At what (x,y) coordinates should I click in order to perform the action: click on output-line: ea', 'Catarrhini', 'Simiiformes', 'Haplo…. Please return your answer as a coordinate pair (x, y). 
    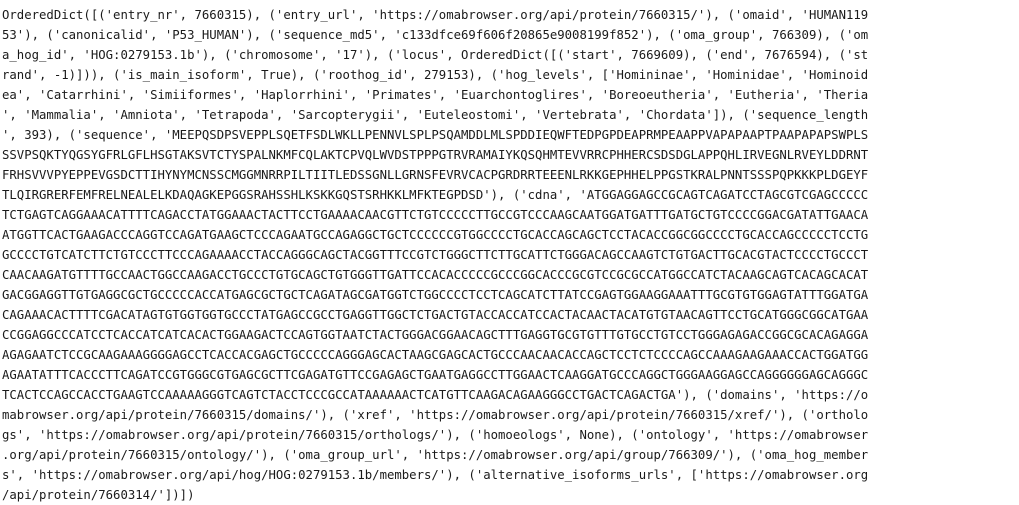
    Looking at the image, I should click on (435, 95).